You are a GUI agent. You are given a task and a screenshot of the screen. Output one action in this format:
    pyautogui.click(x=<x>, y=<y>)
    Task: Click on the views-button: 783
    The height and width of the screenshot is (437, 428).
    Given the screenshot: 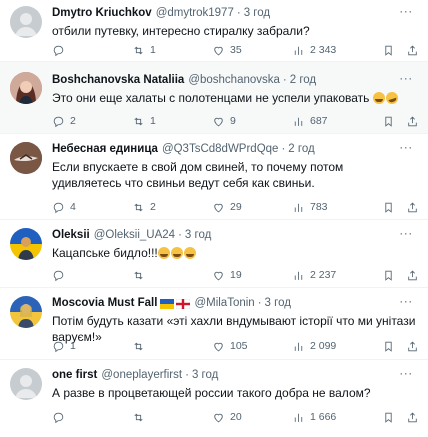 What is the action you would take?
    pyautogui.click(x=310, y=207)
    